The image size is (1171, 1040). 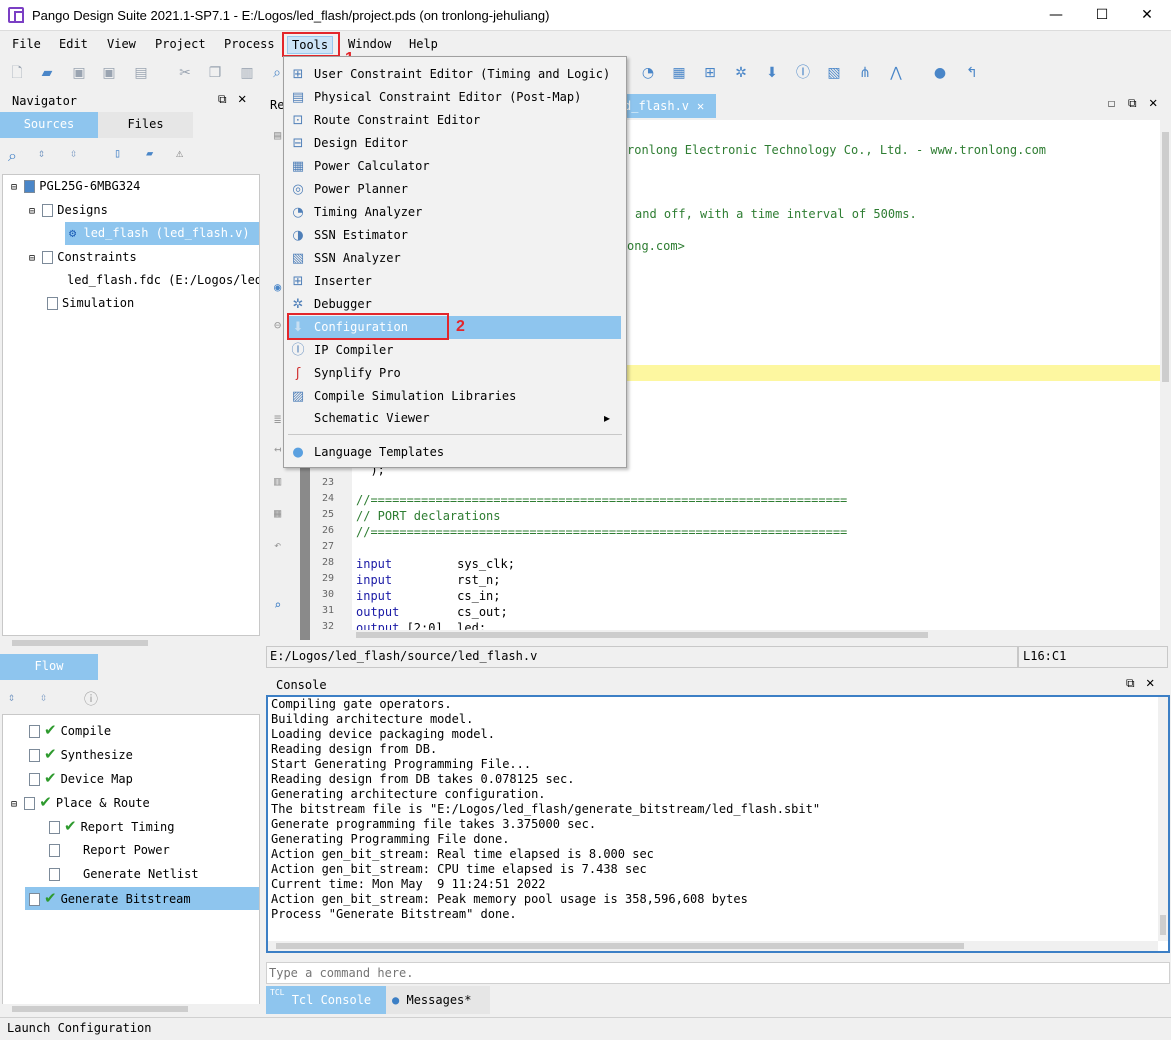 What do you see at coordinates (70, 730) in the screenshot?
I see `flow-step-compile: ✔ Compile` at bounding box center [70, 730].